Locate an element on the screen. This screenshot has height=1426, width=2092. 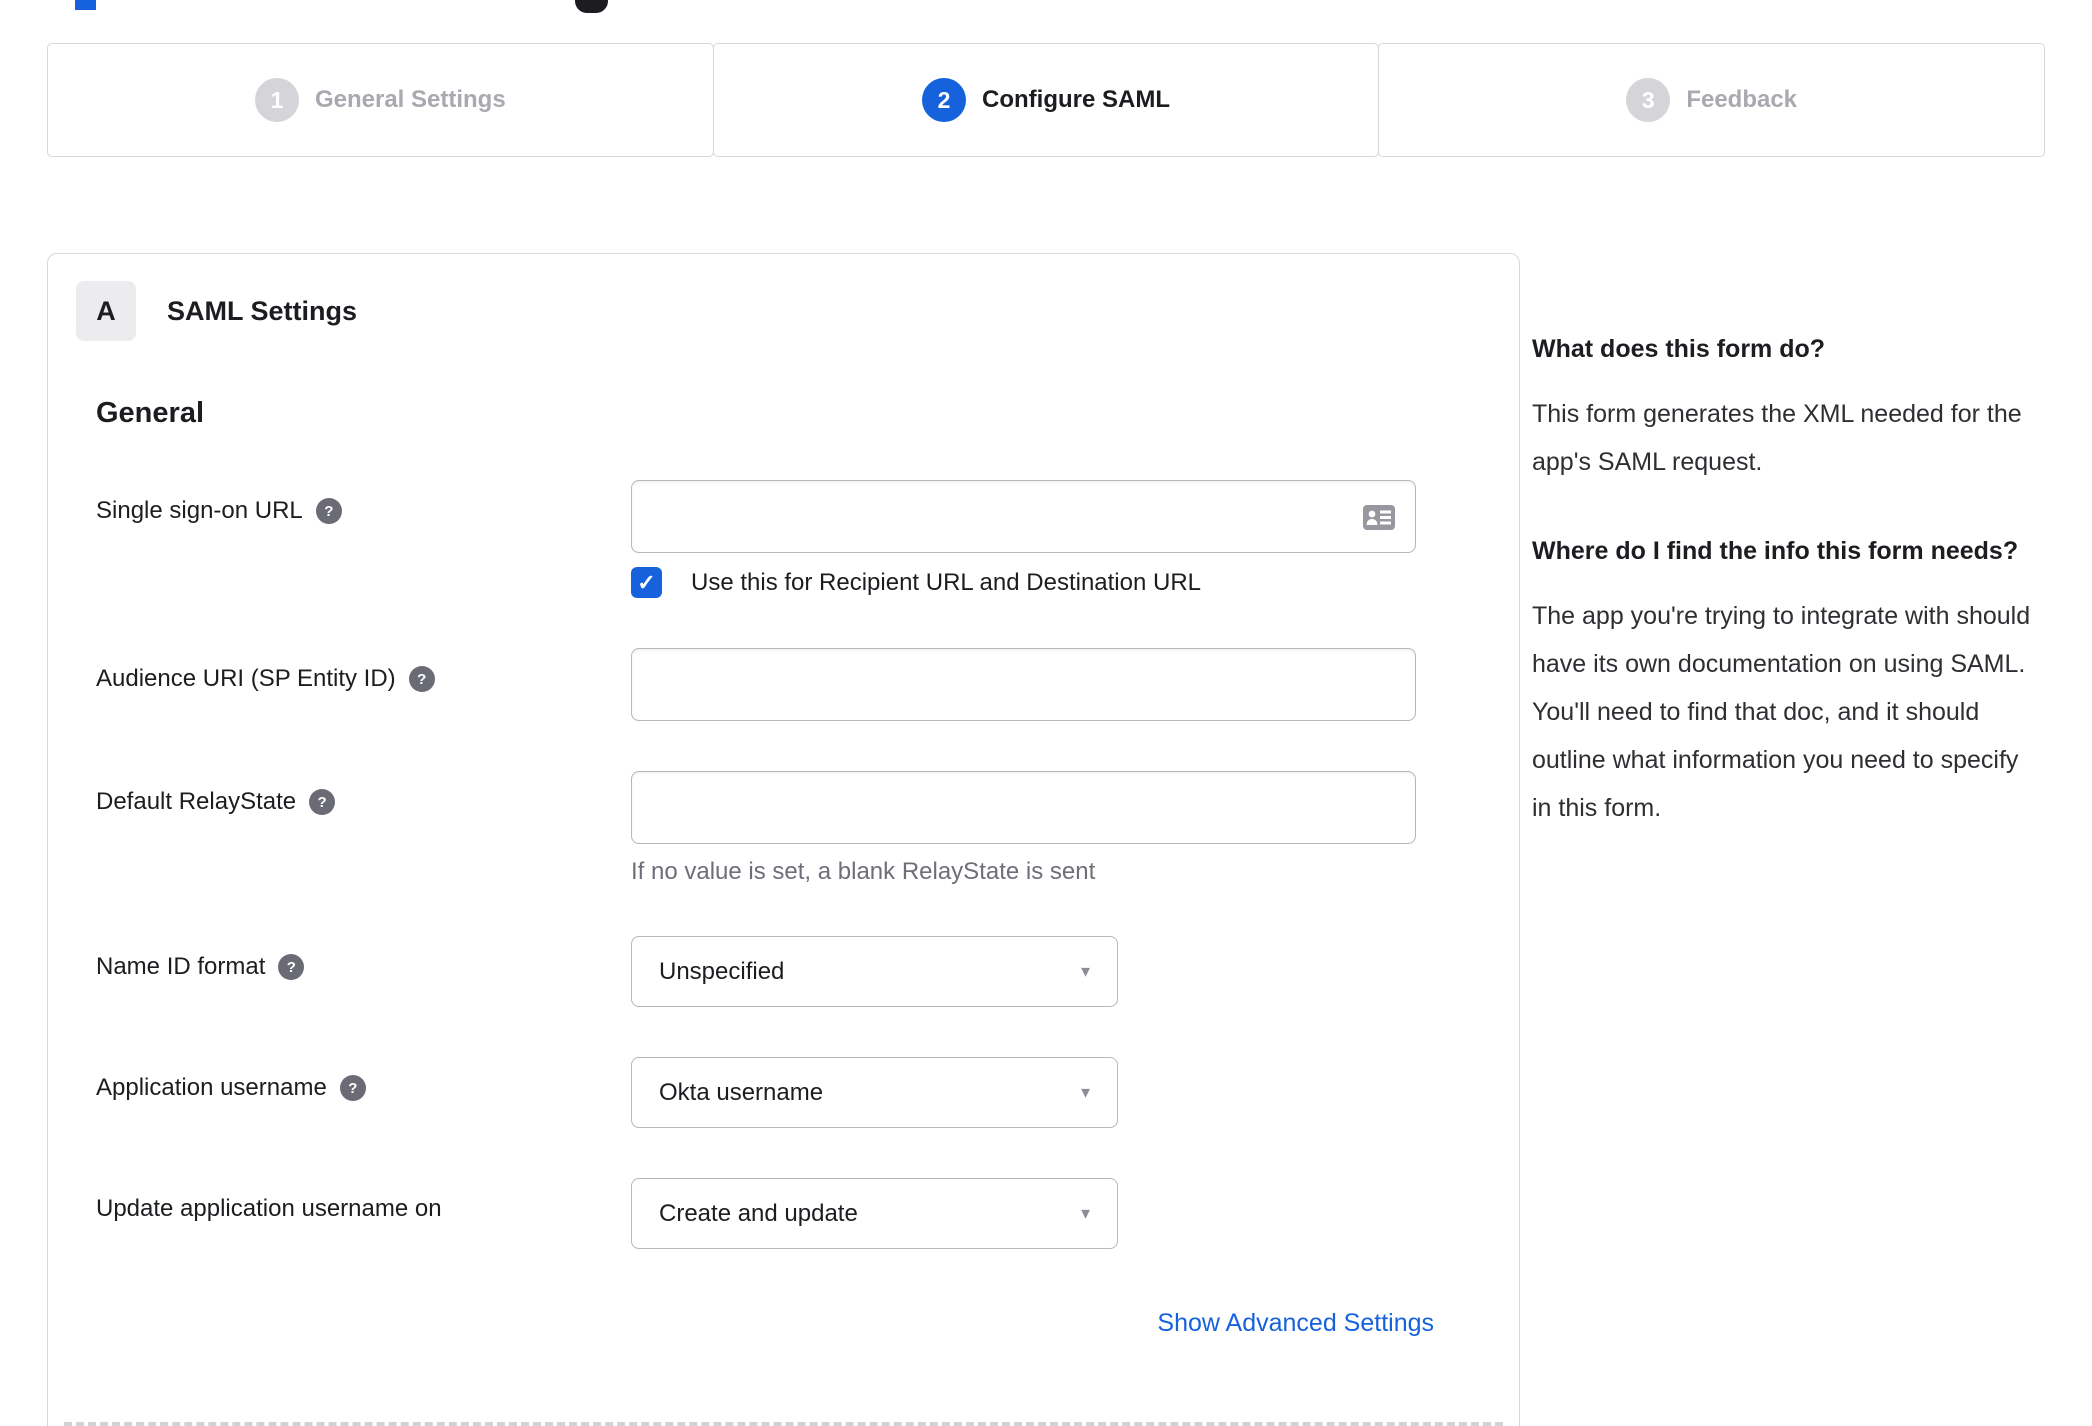
contact-card-icon is located at coordinates (1379, 517).